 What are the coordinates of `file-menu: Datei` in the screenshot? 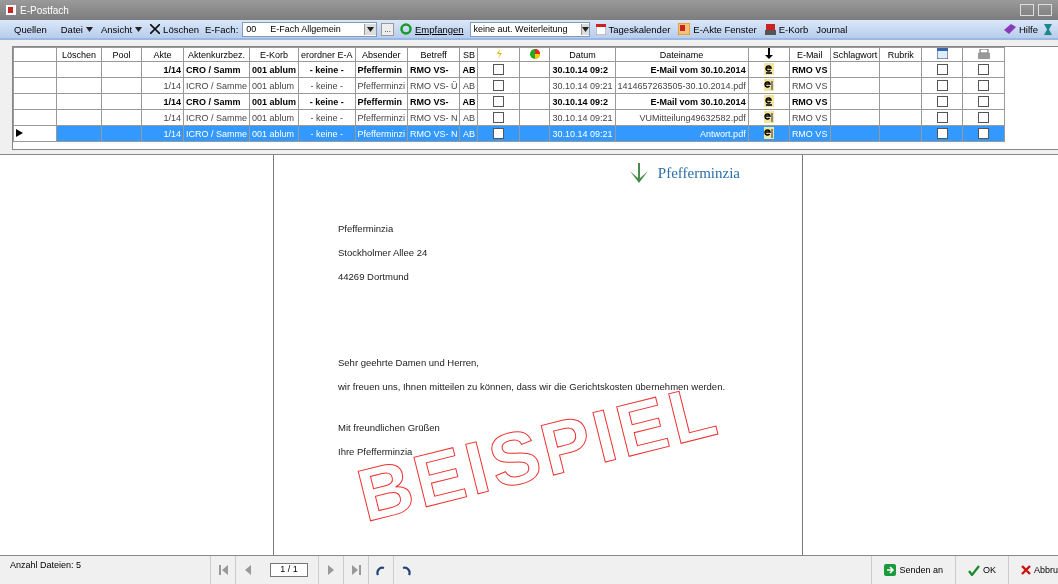 It's located at (76, 29).